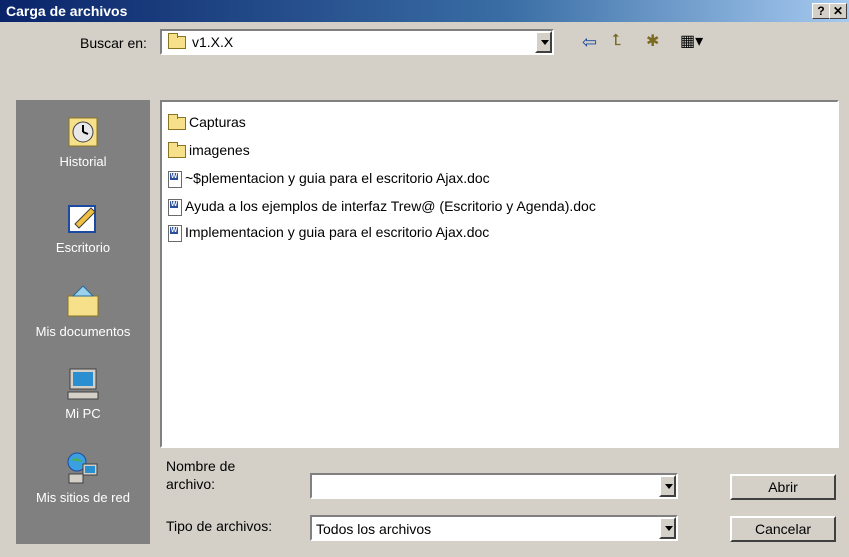 This screenshot has height=557, width=849. I want to click on back-icon: ⇦, so click(589, 42).